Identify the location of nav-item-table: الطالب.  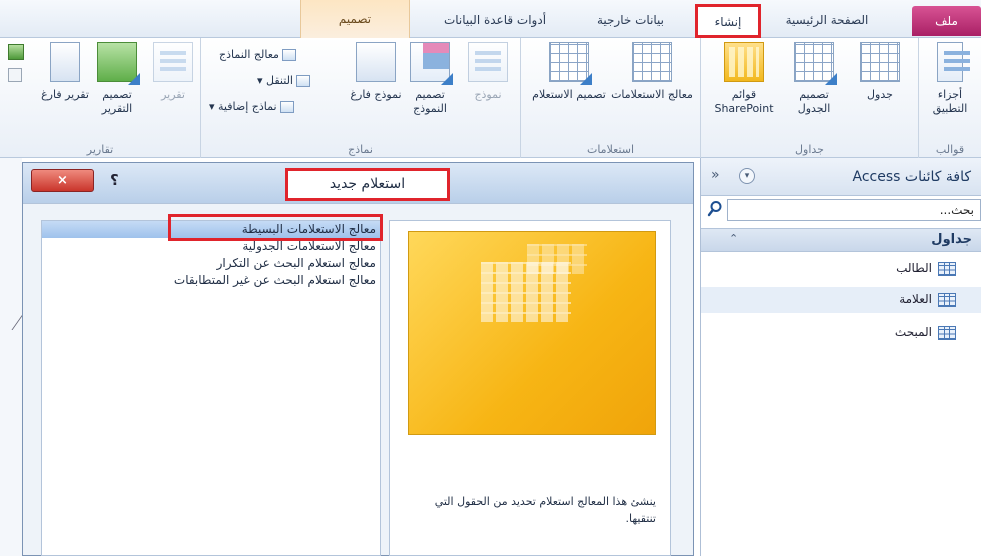
(841, 269).